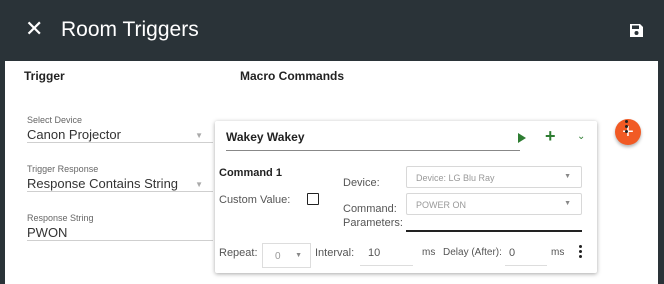  I want to click on select-device-field: Select Device Canon Projector ▼, so click(120, 129).